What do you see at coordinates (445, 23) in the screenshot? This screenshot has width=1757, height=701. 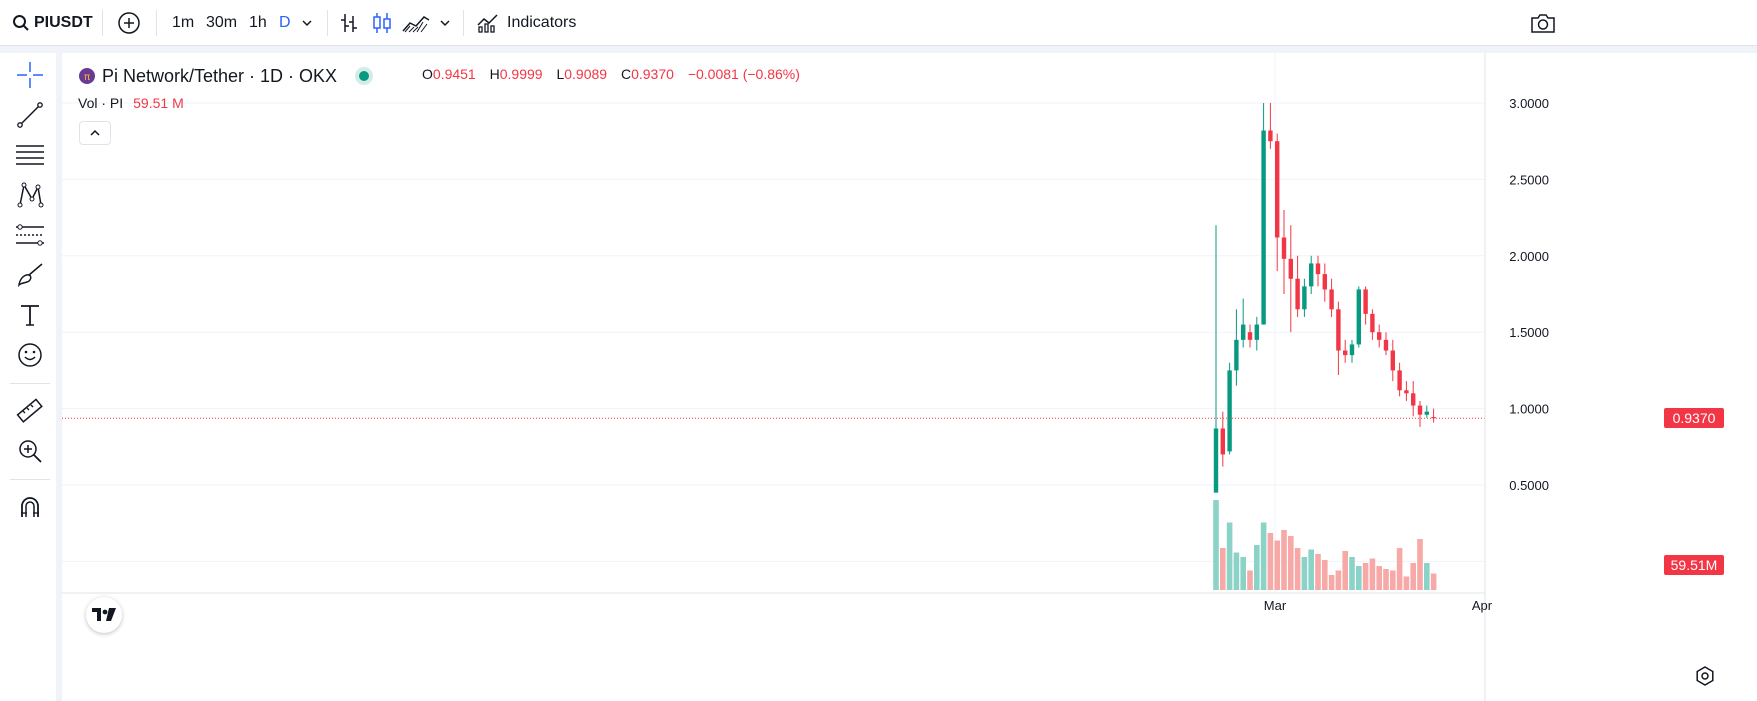 I see `chart-type-dropdown` at bounding box center [445, 23].